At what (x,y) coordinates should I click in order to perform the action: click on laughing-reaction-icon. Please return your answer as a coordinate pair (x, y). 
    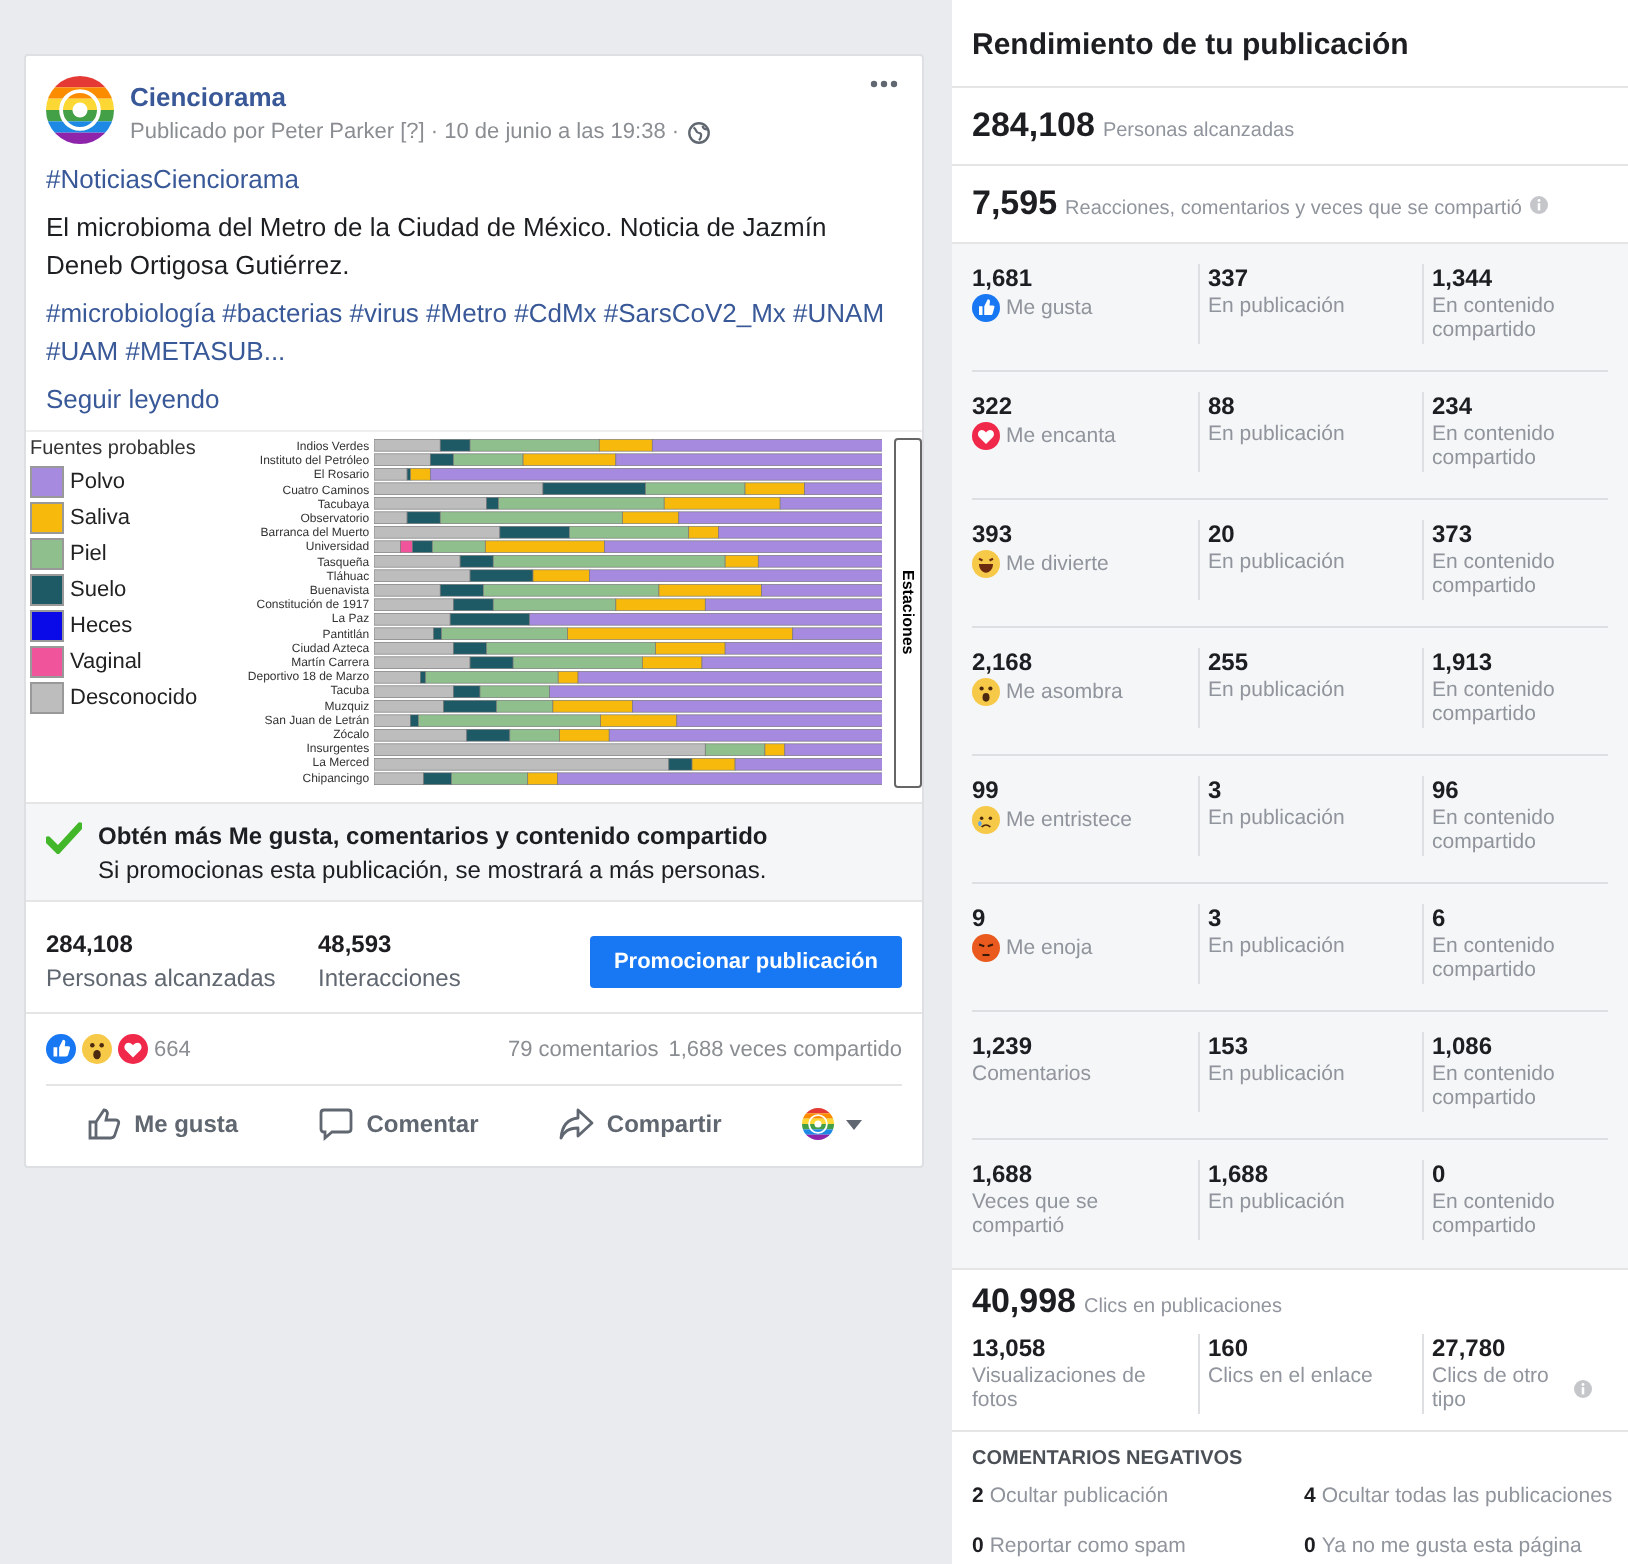
    Looking at the image, I should click on (986, 564).